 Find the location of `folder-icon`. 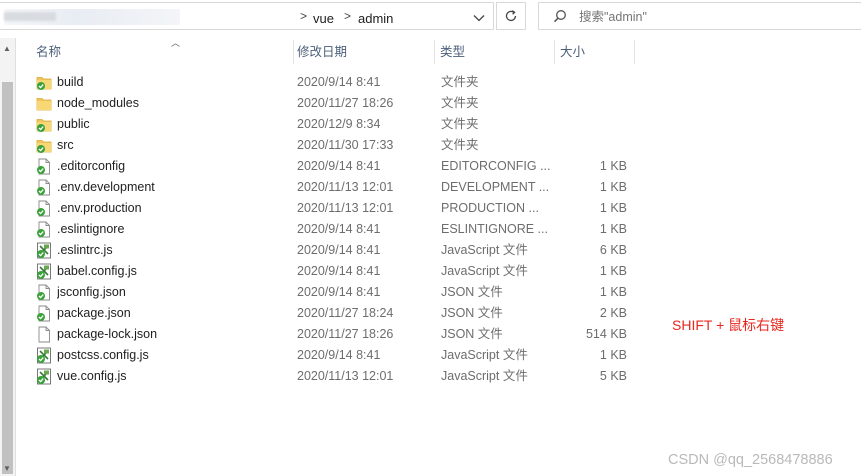

folder-icon is located at coordinates (44, 103).